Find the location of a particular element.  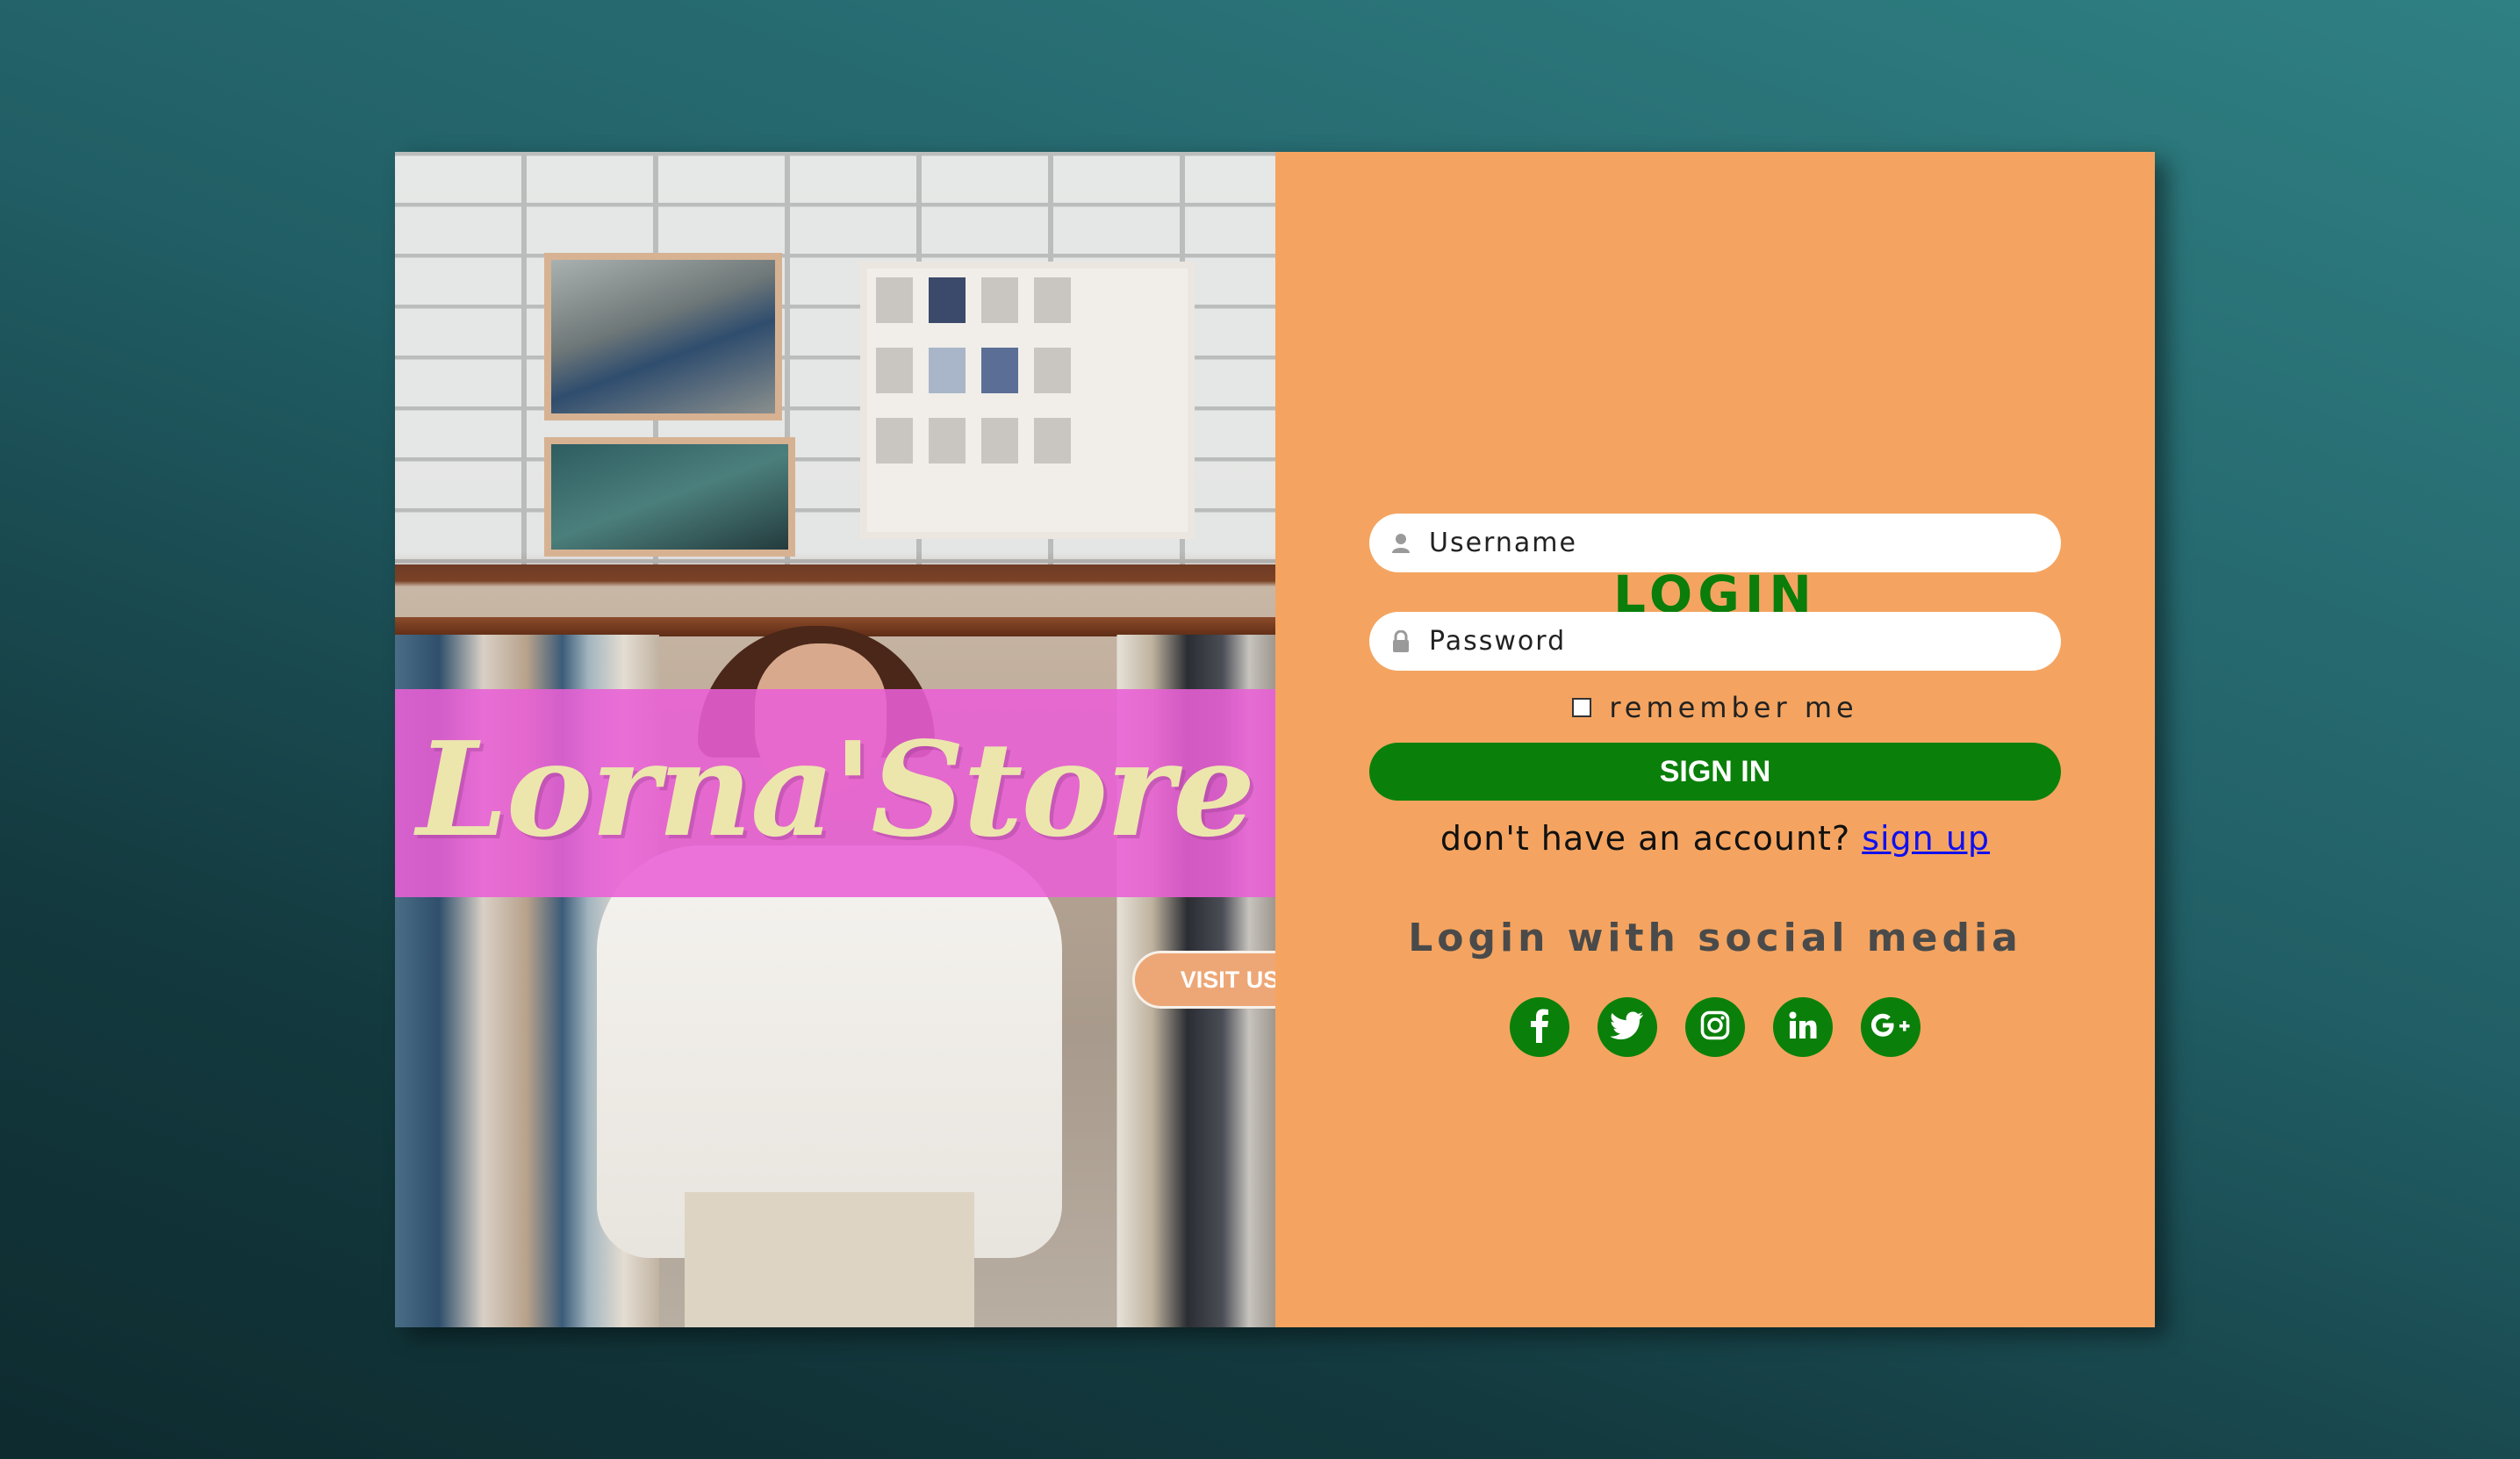

password-input is located at coordinates (1731, 641).